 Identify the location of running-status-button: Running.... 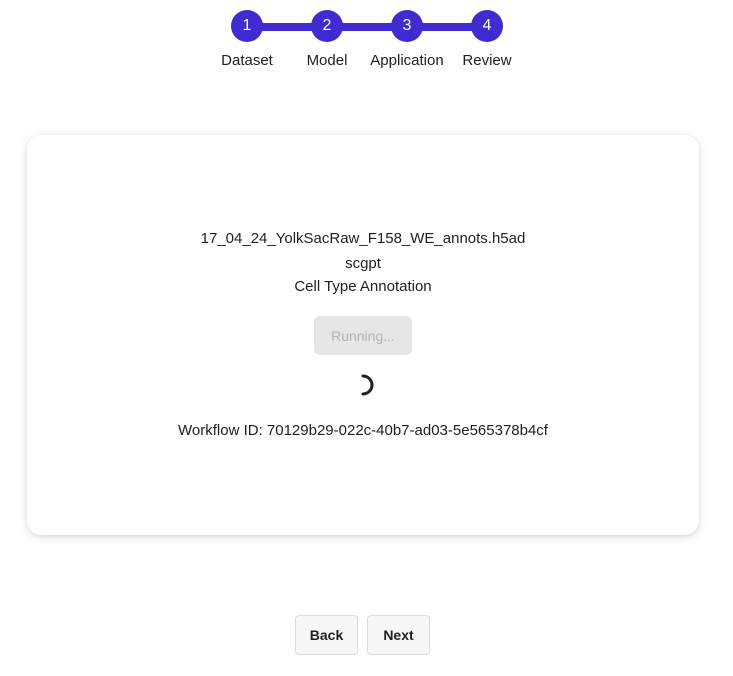
(363, 335).